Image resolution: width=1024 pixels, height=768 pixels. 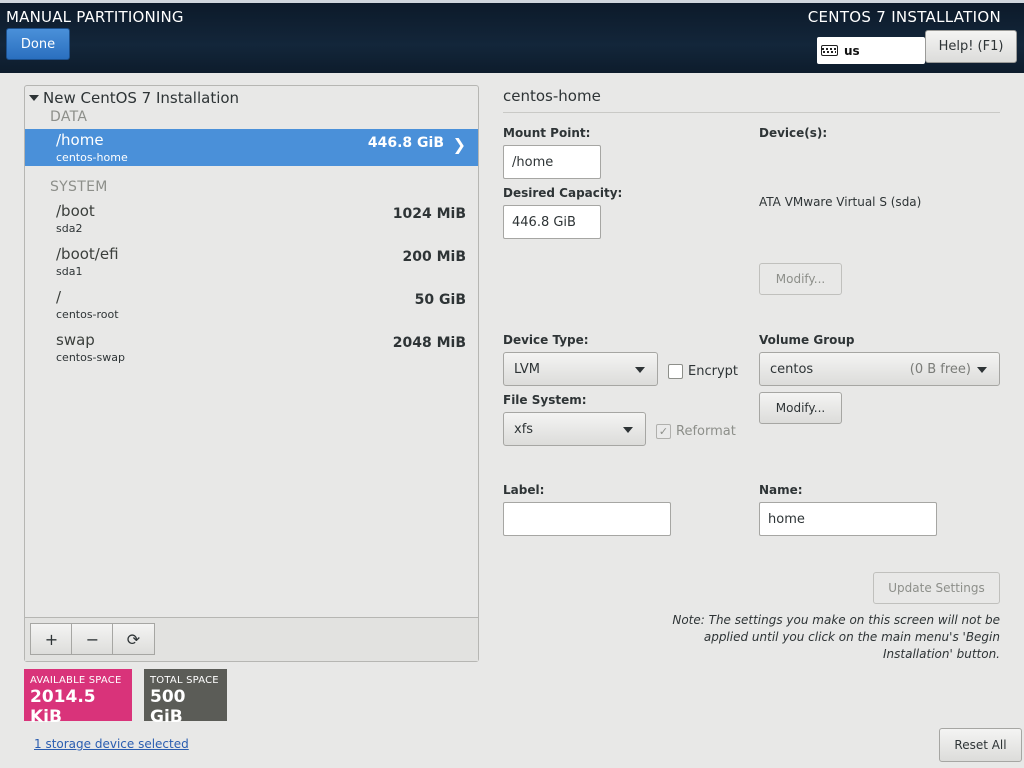 What do you see at coordinates (552, 162) in the screenshot?
I see `mount-point-input: /home` at bounding box center [552, 162].